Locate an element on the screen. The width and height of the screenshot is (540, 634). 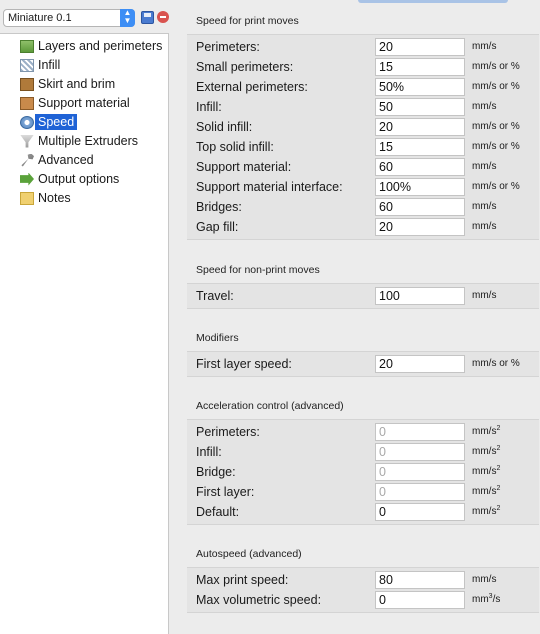
setting-row-perimeters-accel: Perimeters: mm/s2 is located at coordinates (363, 432).